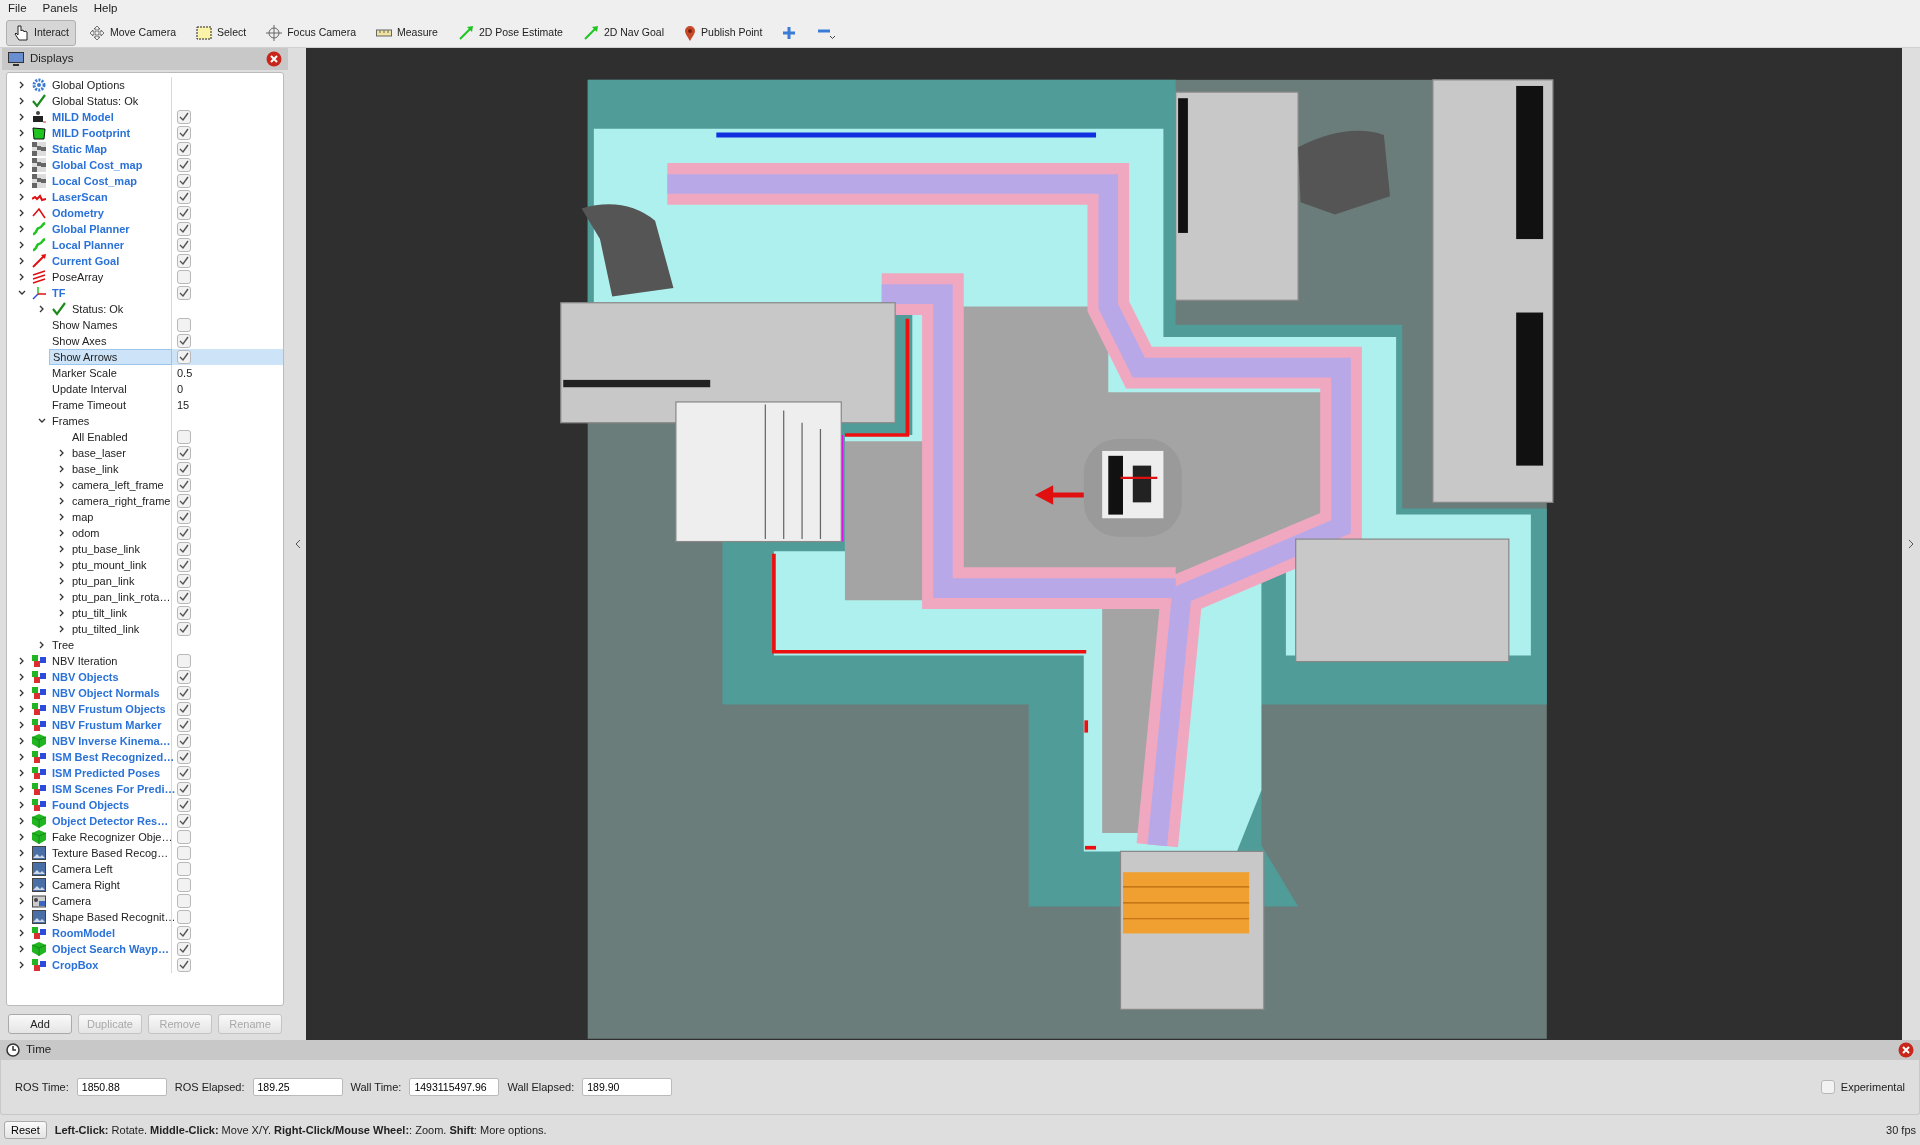  Describe the element at coordinates (86, 533) in the screenshot. I see `tree-item-label: odom` at that location.